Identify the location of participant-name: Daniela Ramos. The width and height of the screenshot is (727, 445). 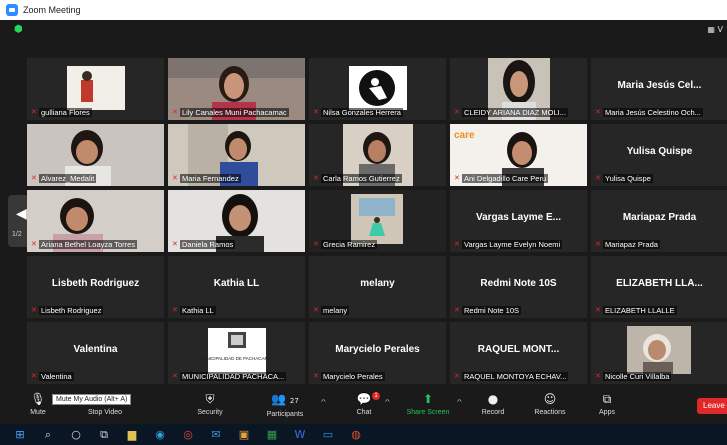
(208, 244).